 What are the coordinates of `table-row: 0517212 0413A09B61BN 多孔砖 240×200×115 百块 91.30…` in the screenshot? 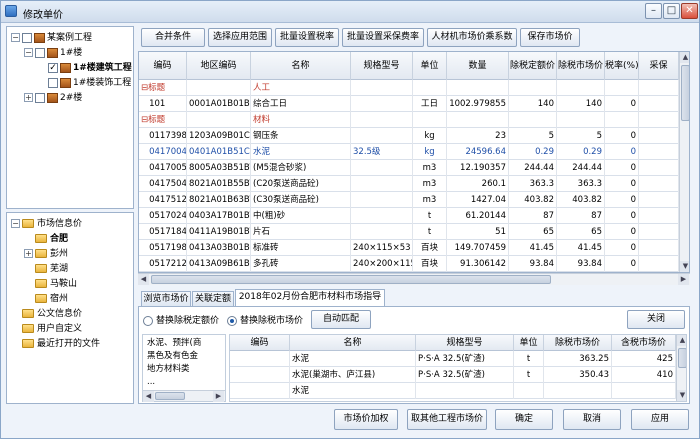 It's located at (409, 264).